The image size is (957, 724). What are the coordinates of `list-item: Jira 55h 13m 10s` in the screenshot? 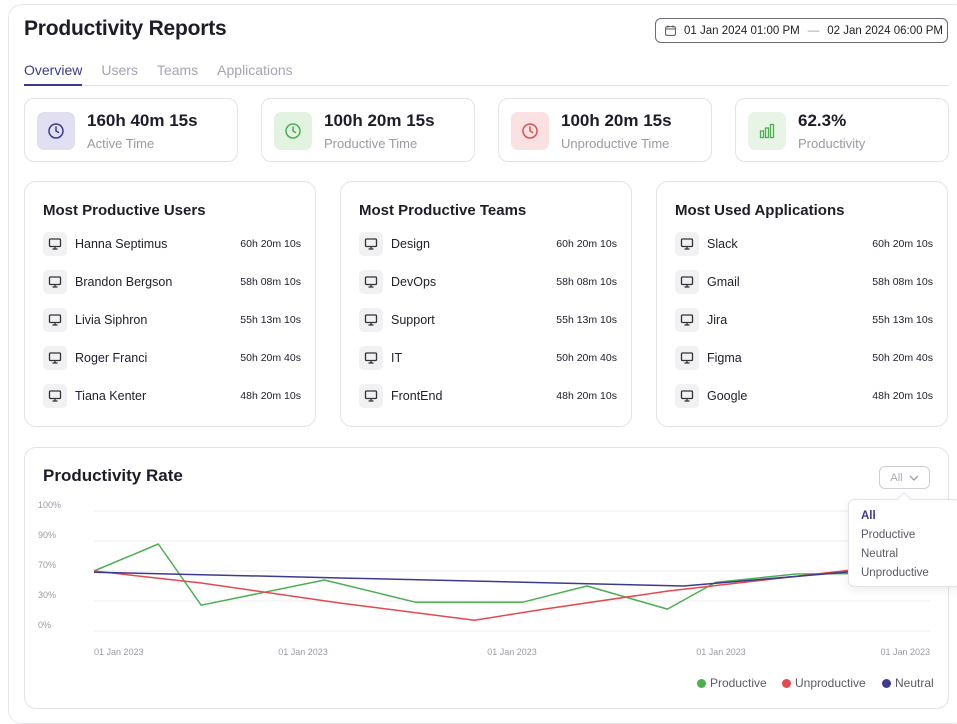 It's located at (804, 320).